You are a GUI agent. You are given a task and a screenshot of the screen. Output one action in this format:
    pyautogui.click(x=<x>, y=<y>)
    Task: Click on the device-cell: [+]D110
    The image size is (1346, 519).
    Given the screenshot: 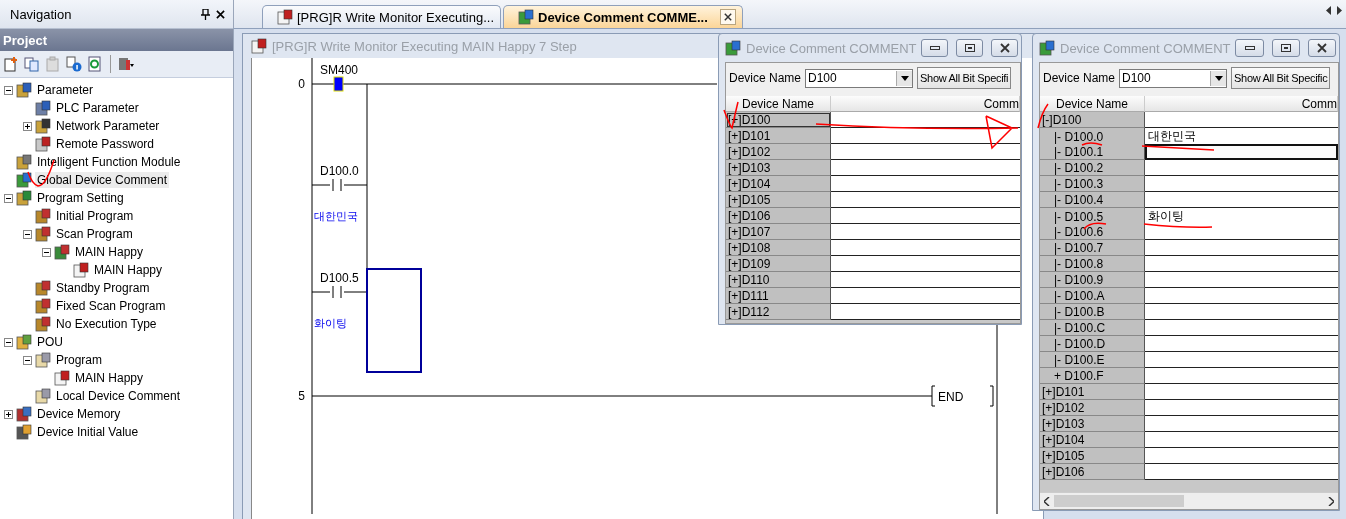 What is the action you would take?
    pyautogui.click(x=778, y=280)
    